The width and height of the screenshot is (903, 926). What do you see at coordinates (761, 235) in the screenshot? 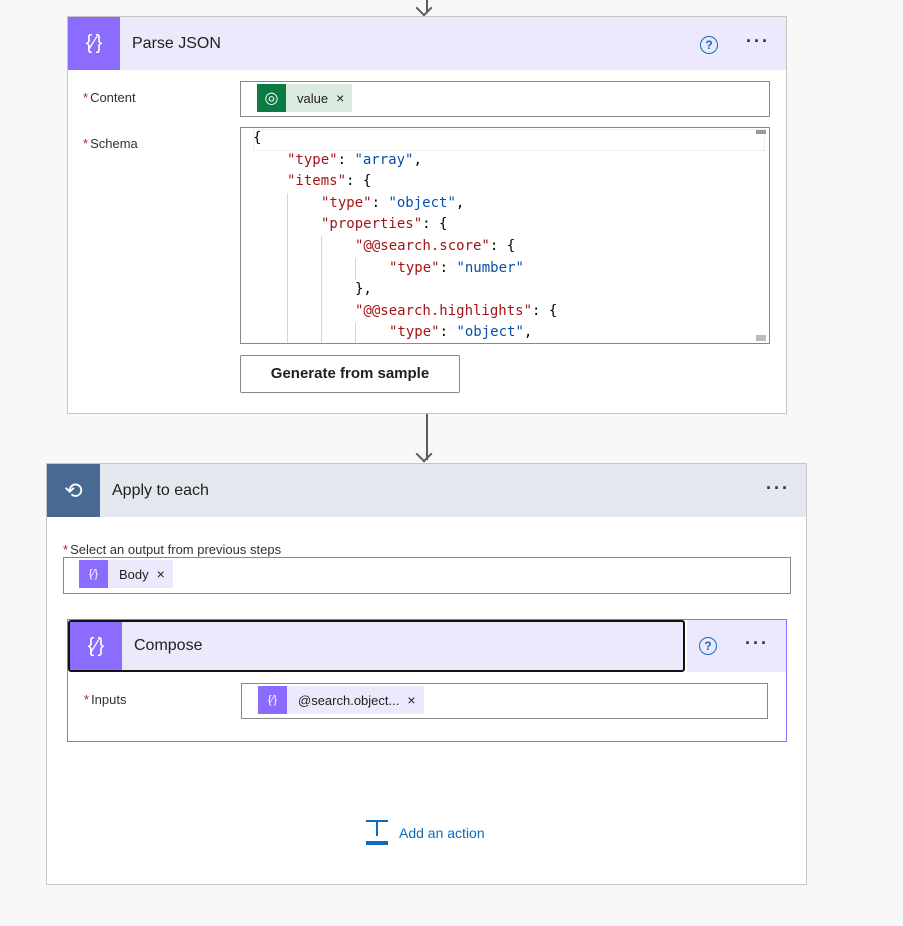
I see `scrollbar` at bounding box center [761, 235].